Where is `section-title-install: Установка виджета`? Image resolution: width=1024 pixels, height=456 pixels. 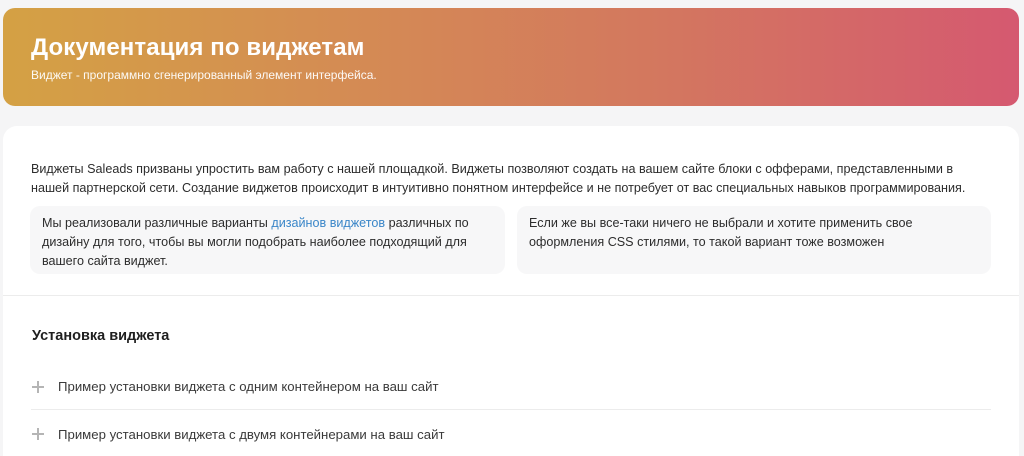 section-title-install: Установка виджета is located at coordinates (101, 336).